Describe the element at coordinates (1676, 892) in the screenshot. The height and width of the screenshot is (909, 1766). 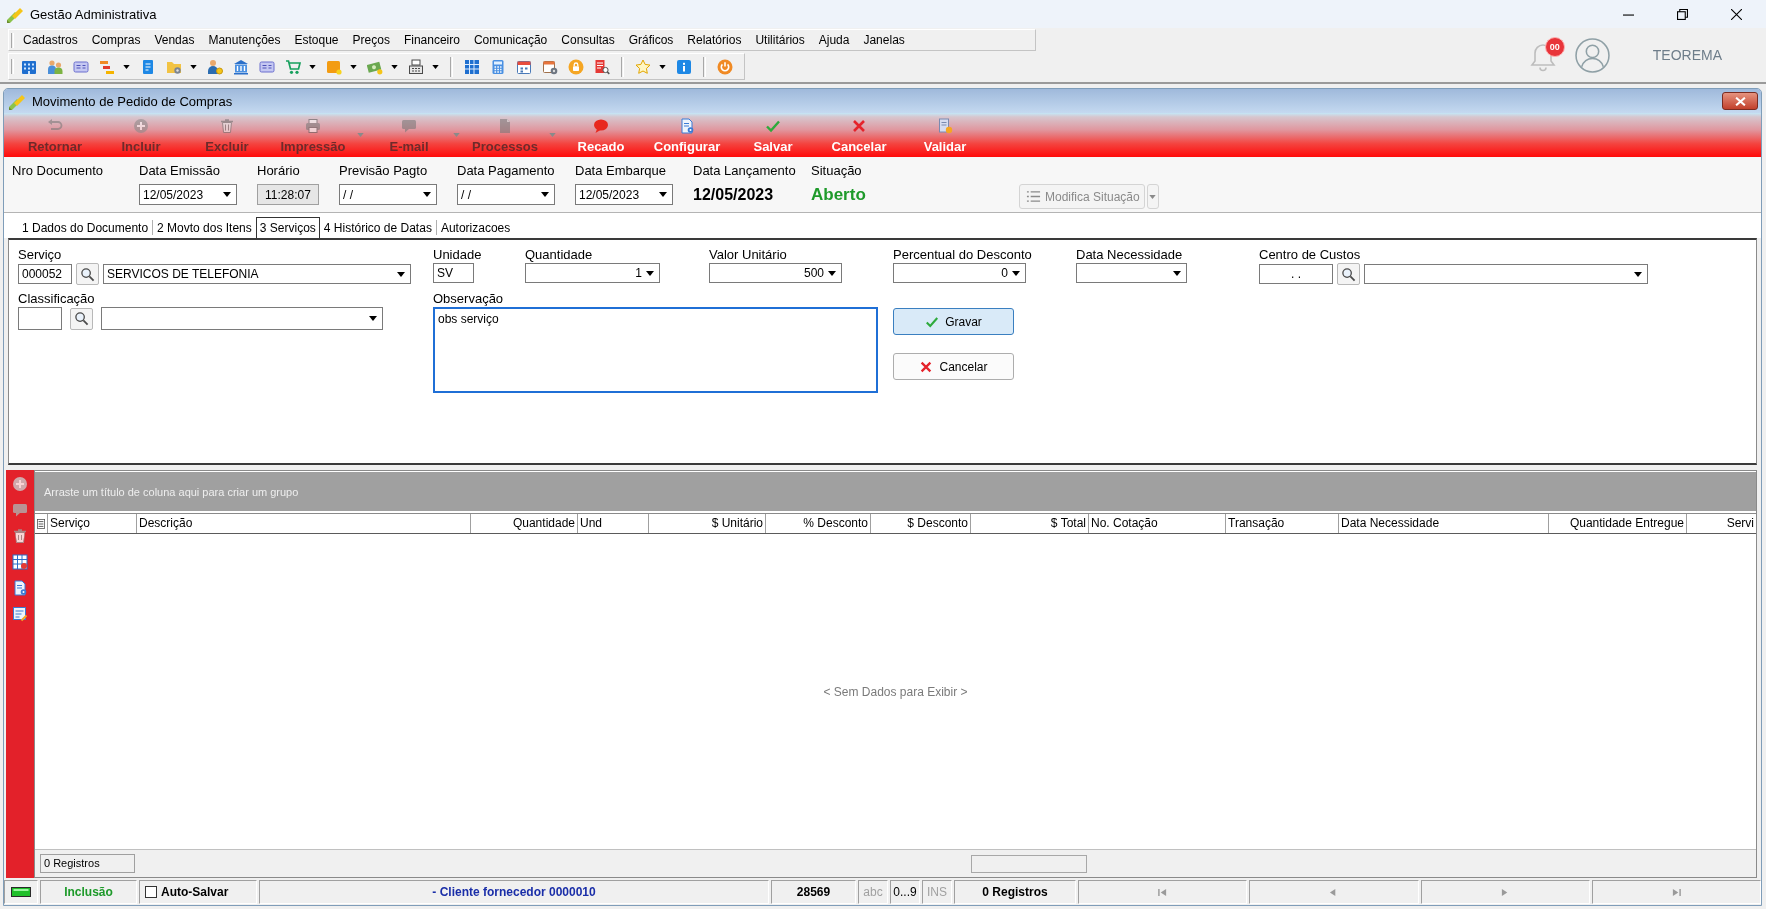
I see `nav-last-button` at that location.